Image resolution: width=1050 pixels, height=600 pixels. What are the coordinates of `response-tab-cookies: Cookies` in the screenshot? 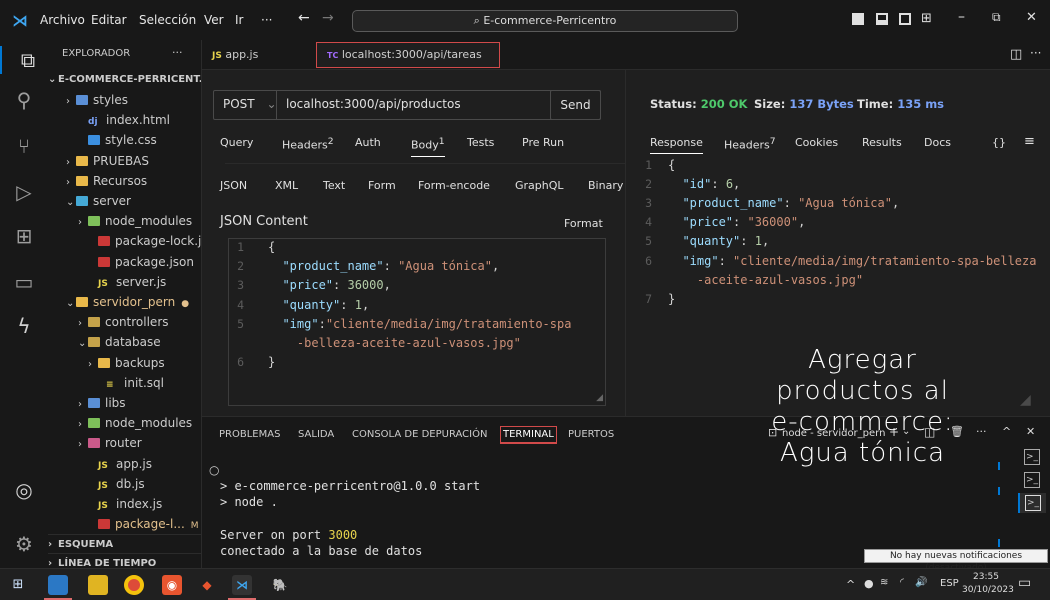 It's located at (816, 142).